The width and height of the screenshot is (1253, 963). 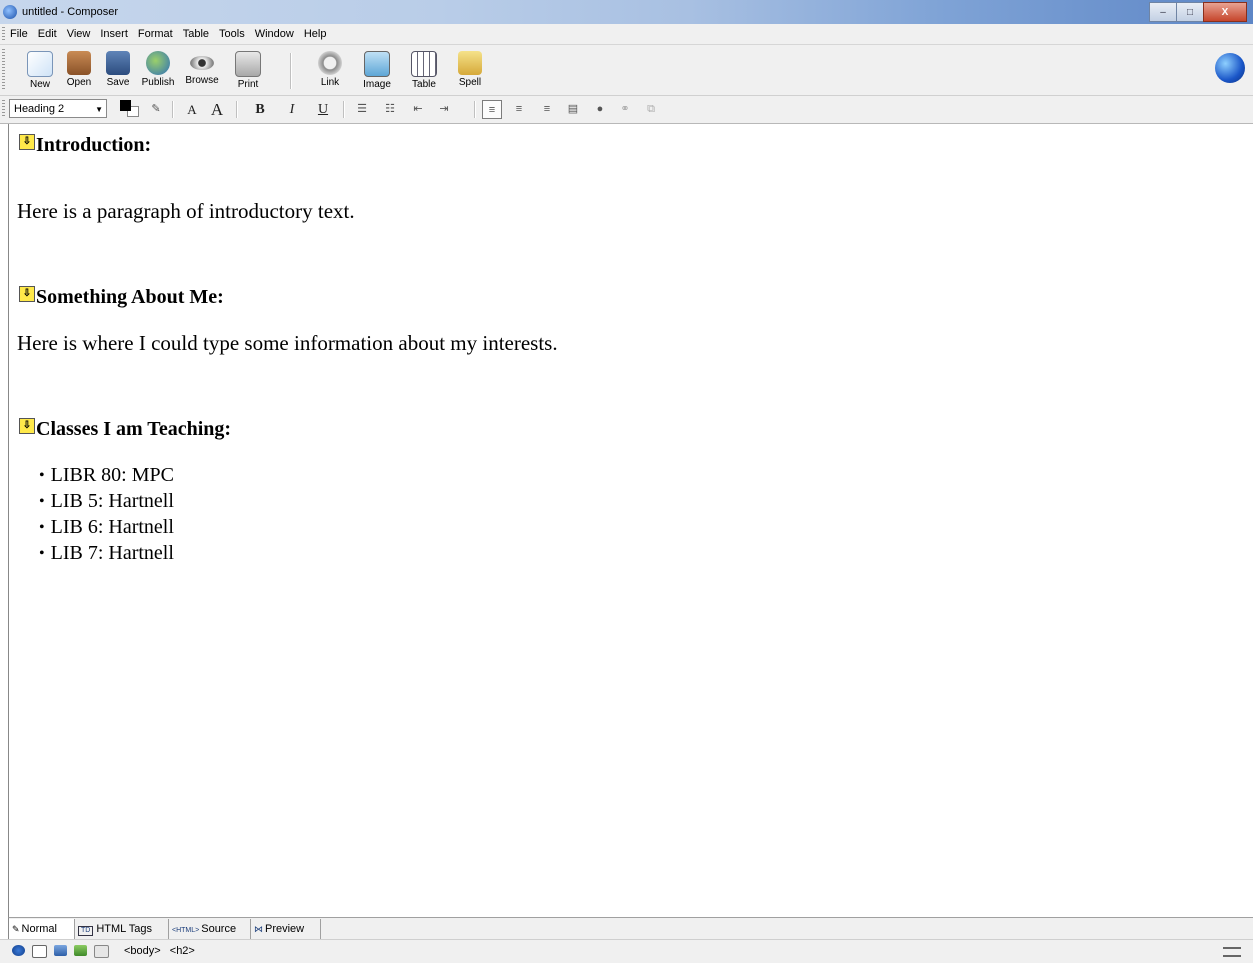 What do you see at coordinates (292, 109) in the screenshot?
I see `italic-button: I` at bounding box center [292, 109].